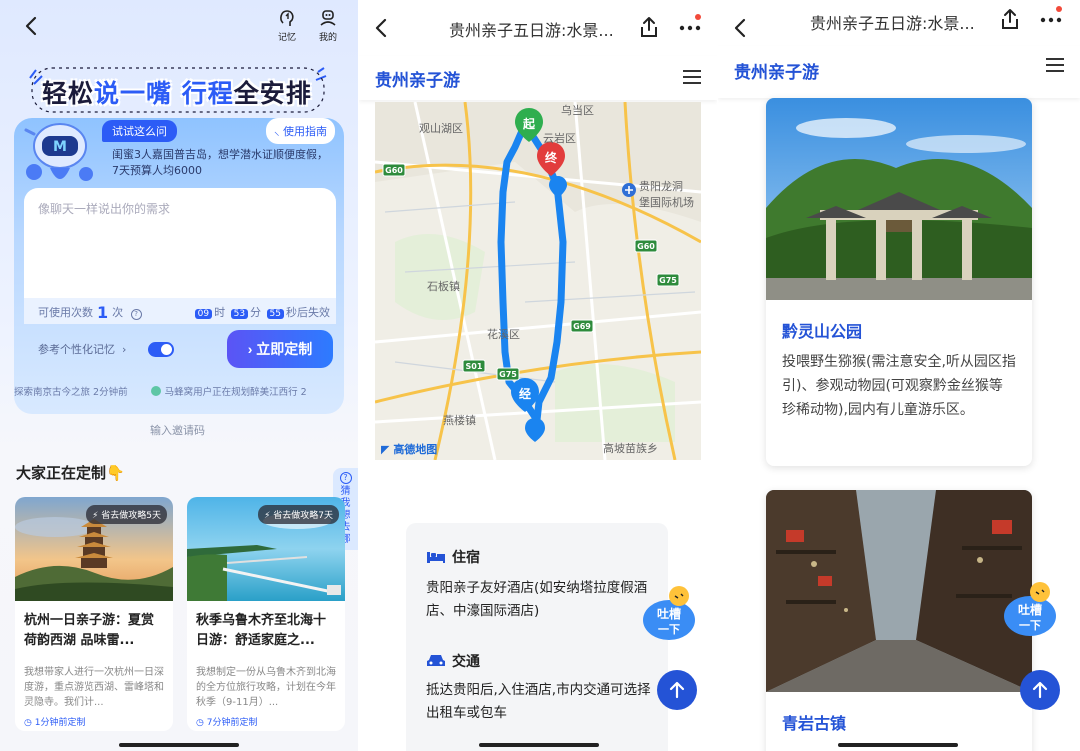 Image resolution: width=1080 pixels, height=751 pixels. Describe the element at coordinates (525, 393) in the screenshot. I see `svg-text: 经` at that location.